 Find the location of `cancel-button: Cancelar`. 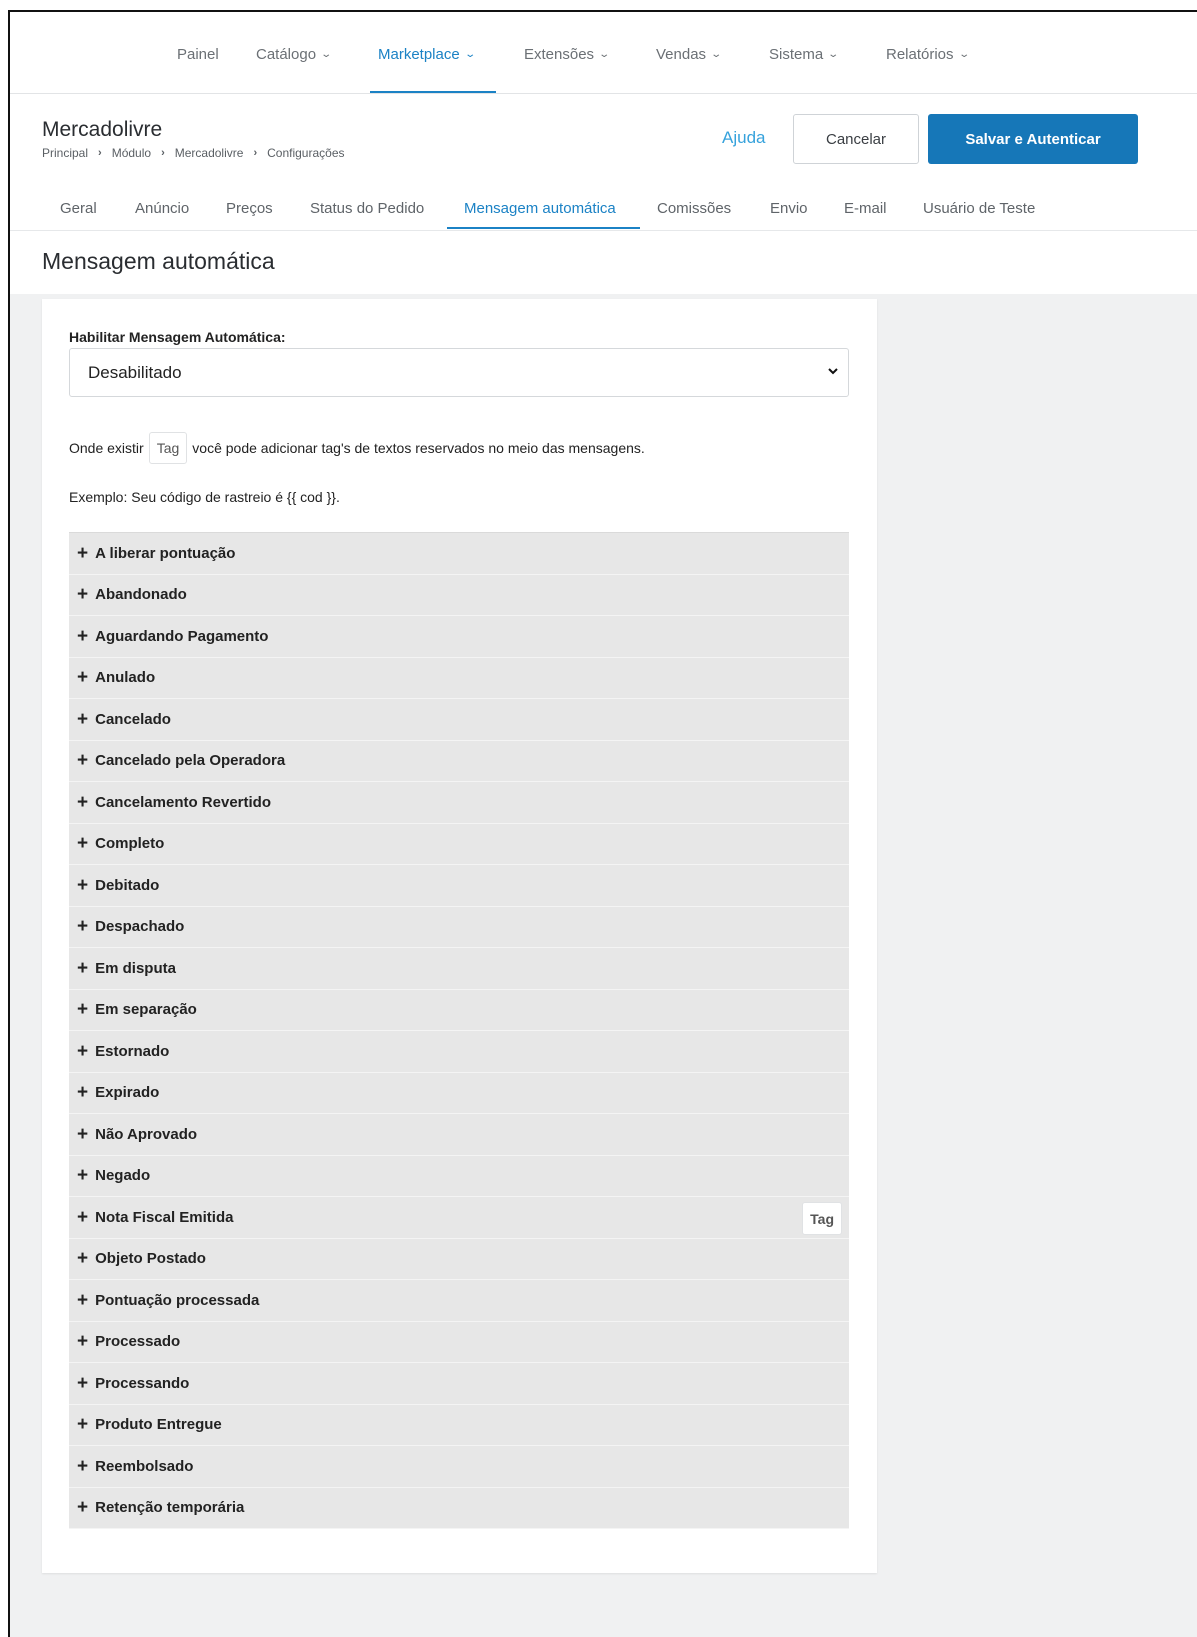

cancel-button: Cancelar is located at coordinates (856, 139).